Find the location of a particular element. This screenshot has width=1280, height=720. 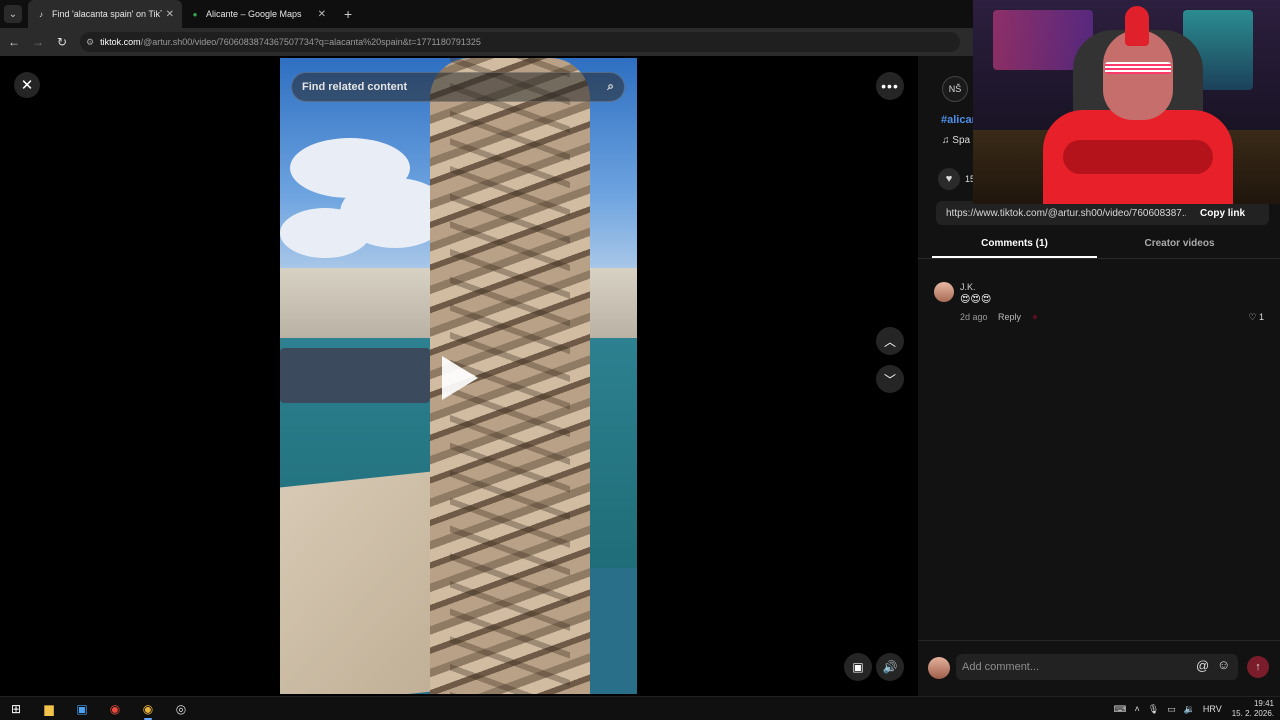

tab-title: Find 'alacanta spain' on TikTok is located at coordinates (107, 14).